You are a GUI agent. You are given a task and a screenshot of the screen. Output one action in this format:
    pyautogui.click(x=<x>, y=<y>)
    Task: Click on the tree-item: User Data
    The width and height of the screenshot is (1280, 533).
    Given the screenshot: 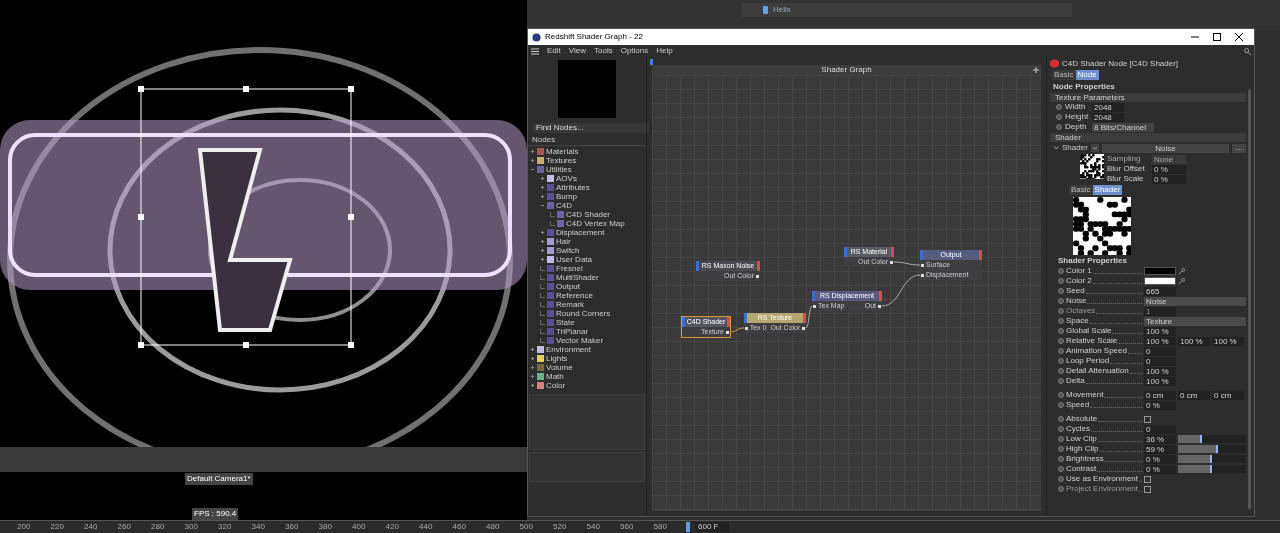 What is the action you would take?
    pyautogui.click(x=574, y=259)
    